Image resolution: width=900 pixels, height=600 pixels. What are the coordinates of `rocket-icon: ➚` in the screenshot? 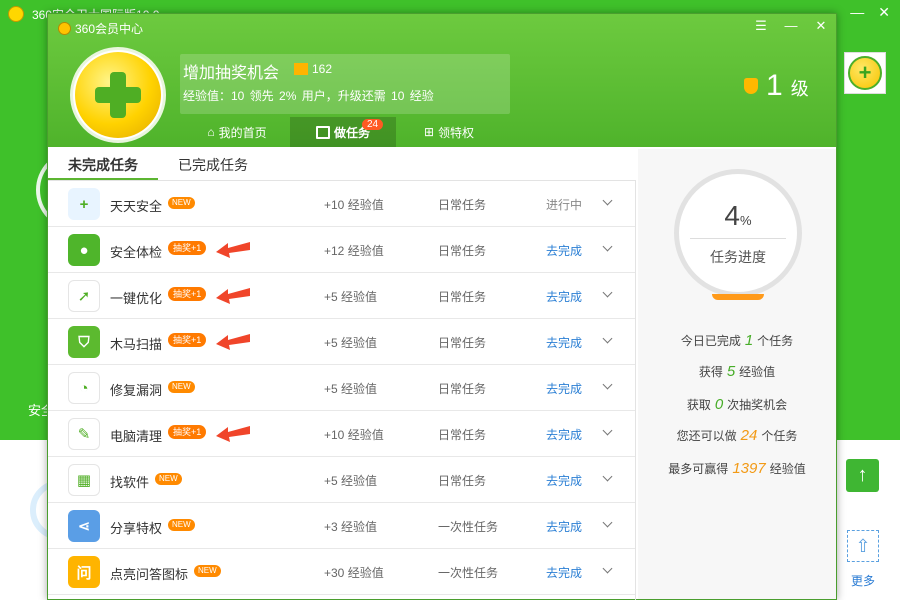 It's located at (84, 296).